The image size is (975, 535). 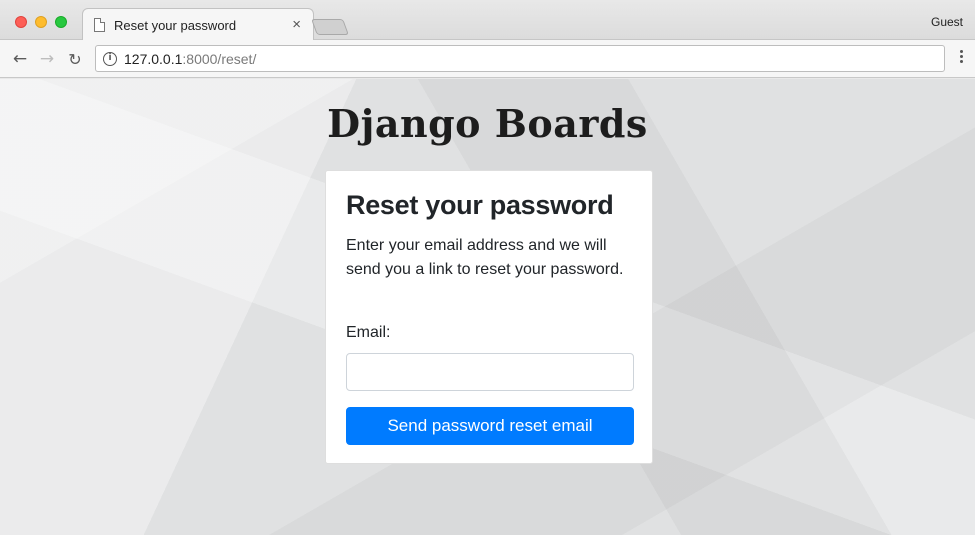 What do you see at coordinates (480, 205) in the screenshot?
I see `card-title: Reset your password` at bounding box center [480, 205].